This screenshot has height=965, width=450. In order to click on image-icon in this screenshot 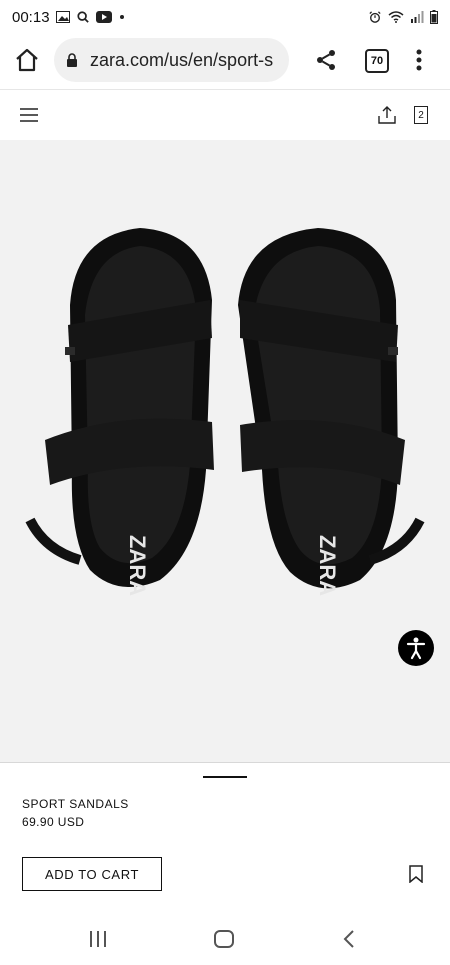, I will do `click(62, 17)`.